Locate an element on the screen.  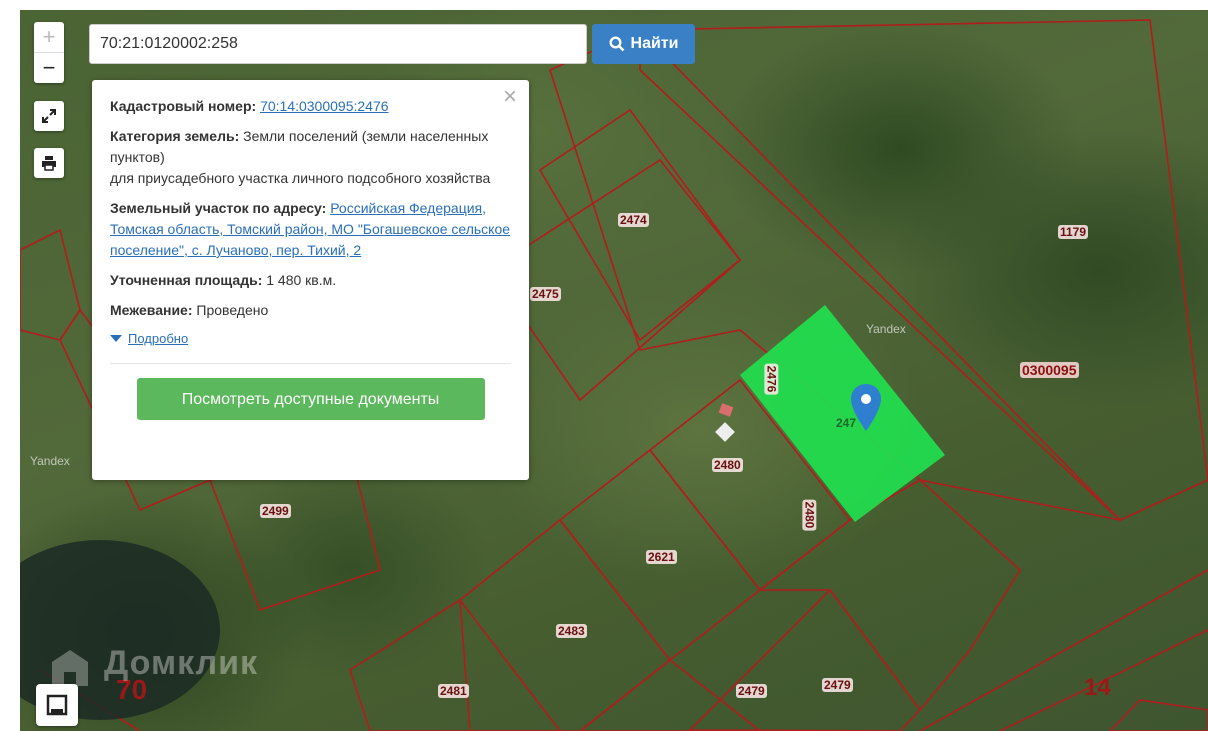
fullscreen-button is located at coordinates (49, 116).